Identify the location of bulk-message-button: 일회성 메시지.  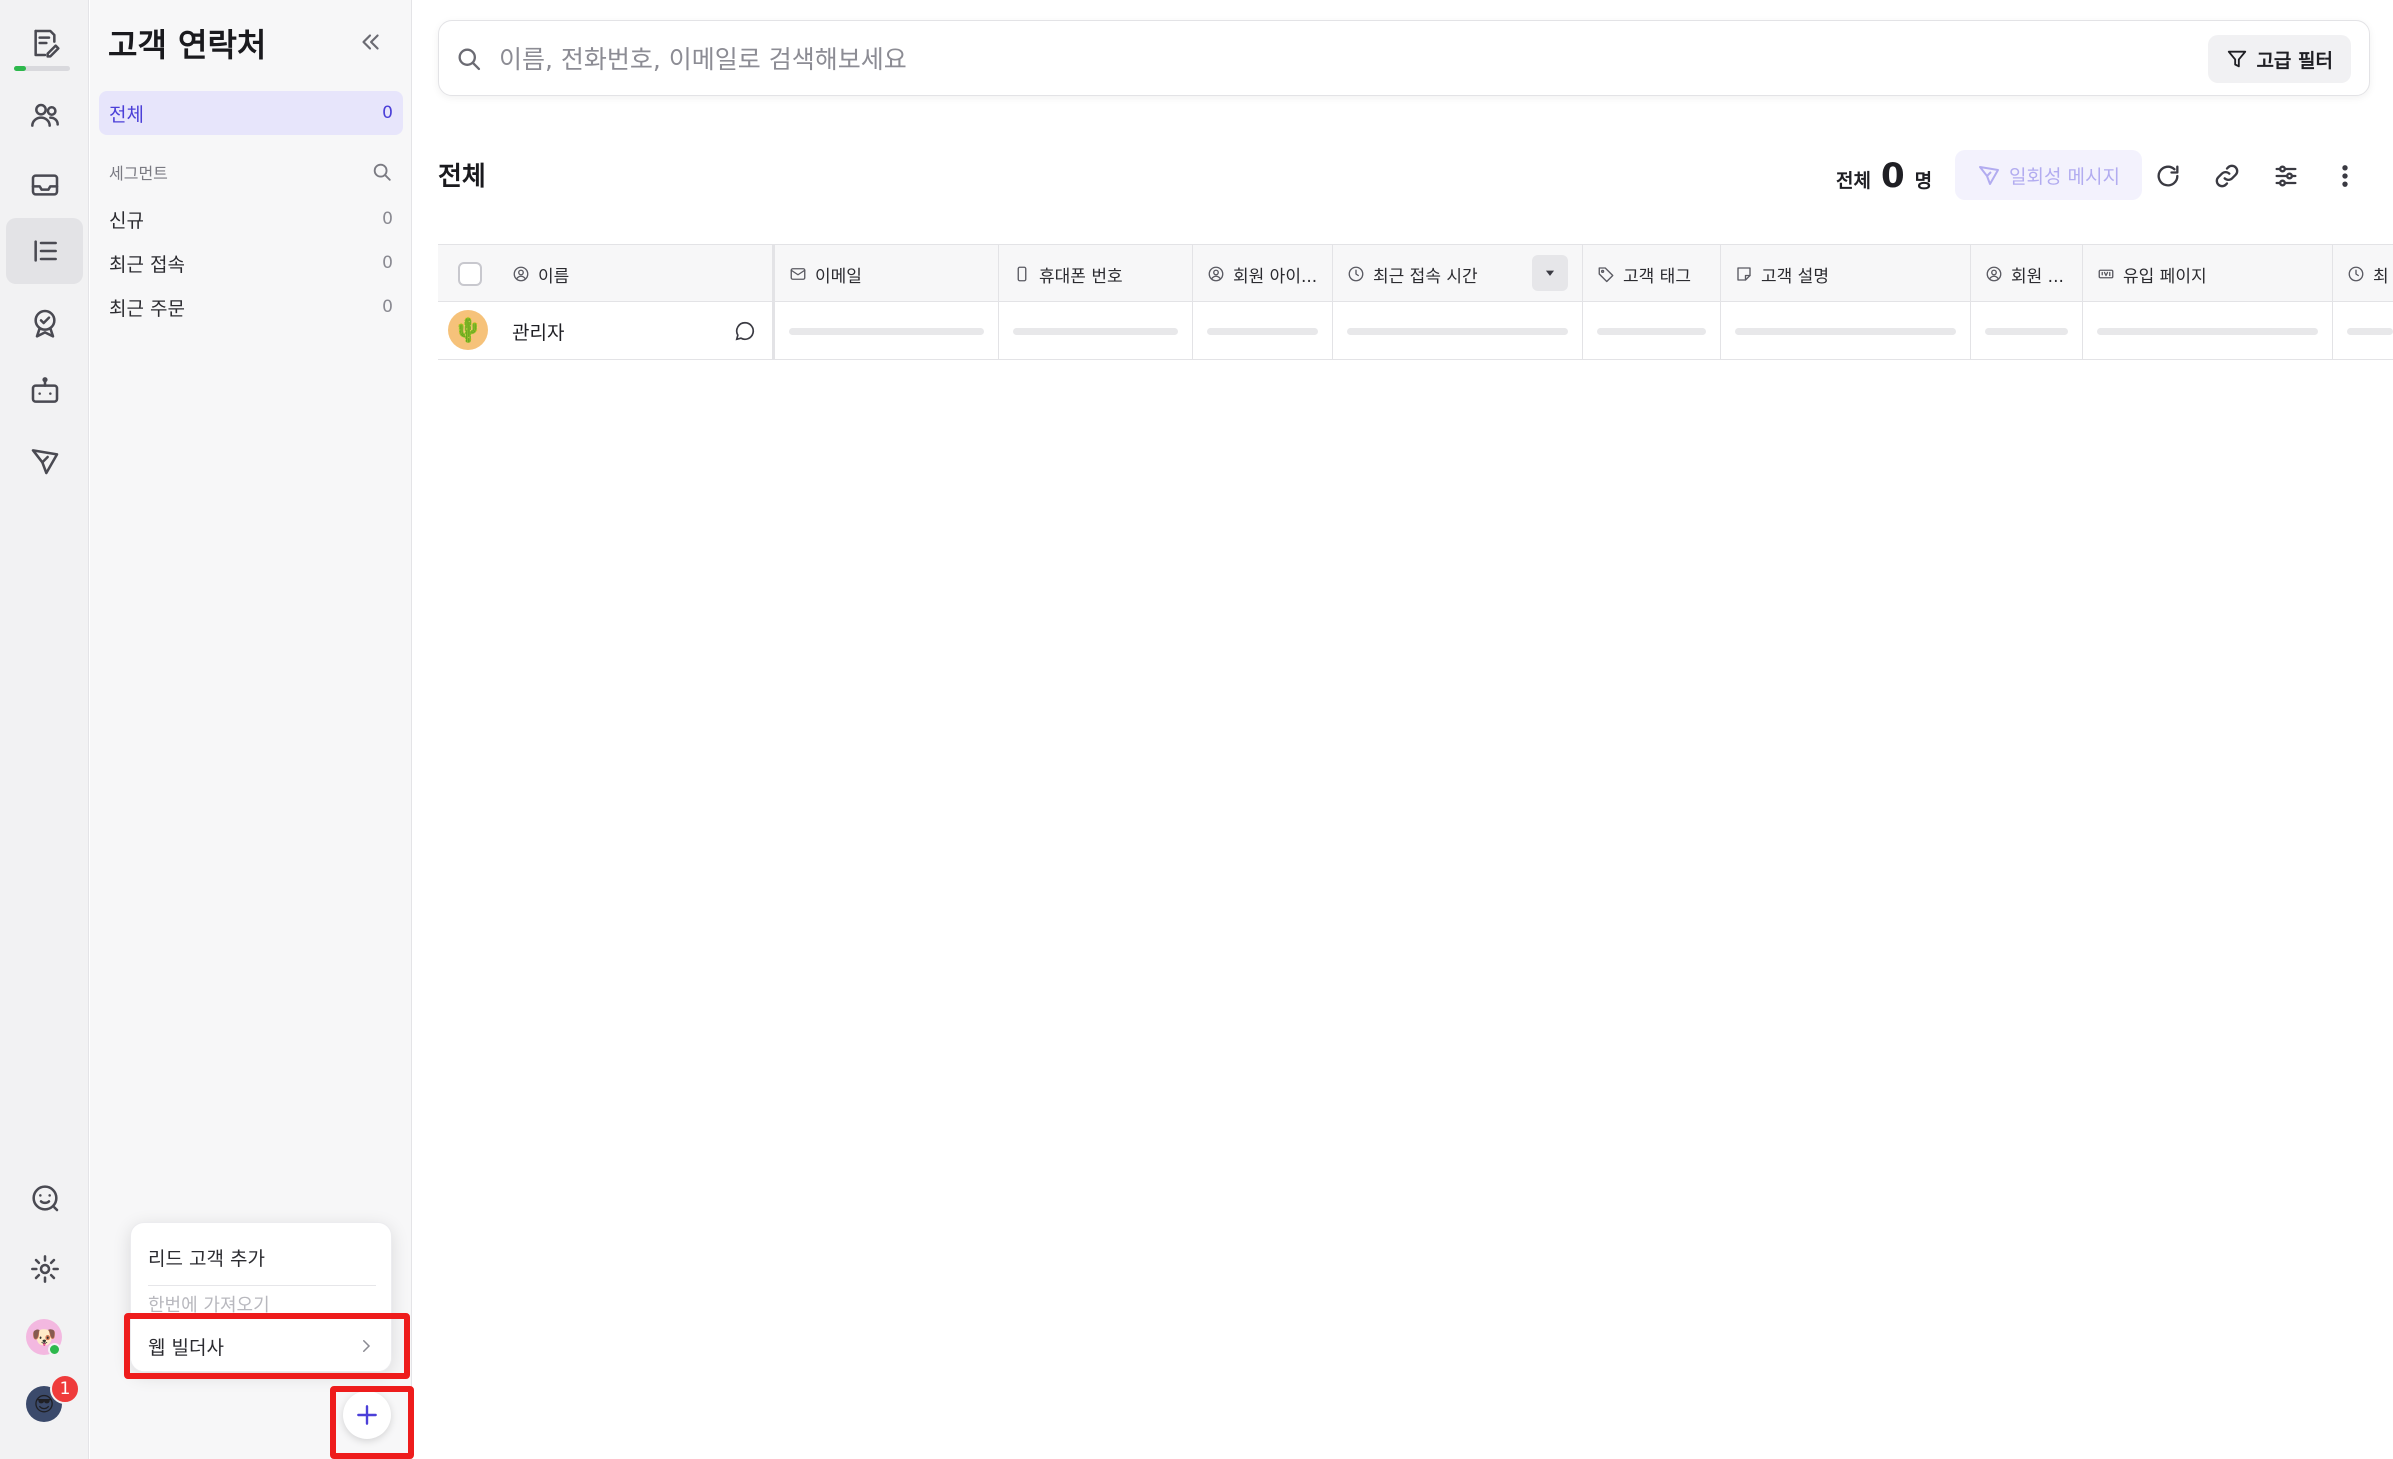
(2048, 175).